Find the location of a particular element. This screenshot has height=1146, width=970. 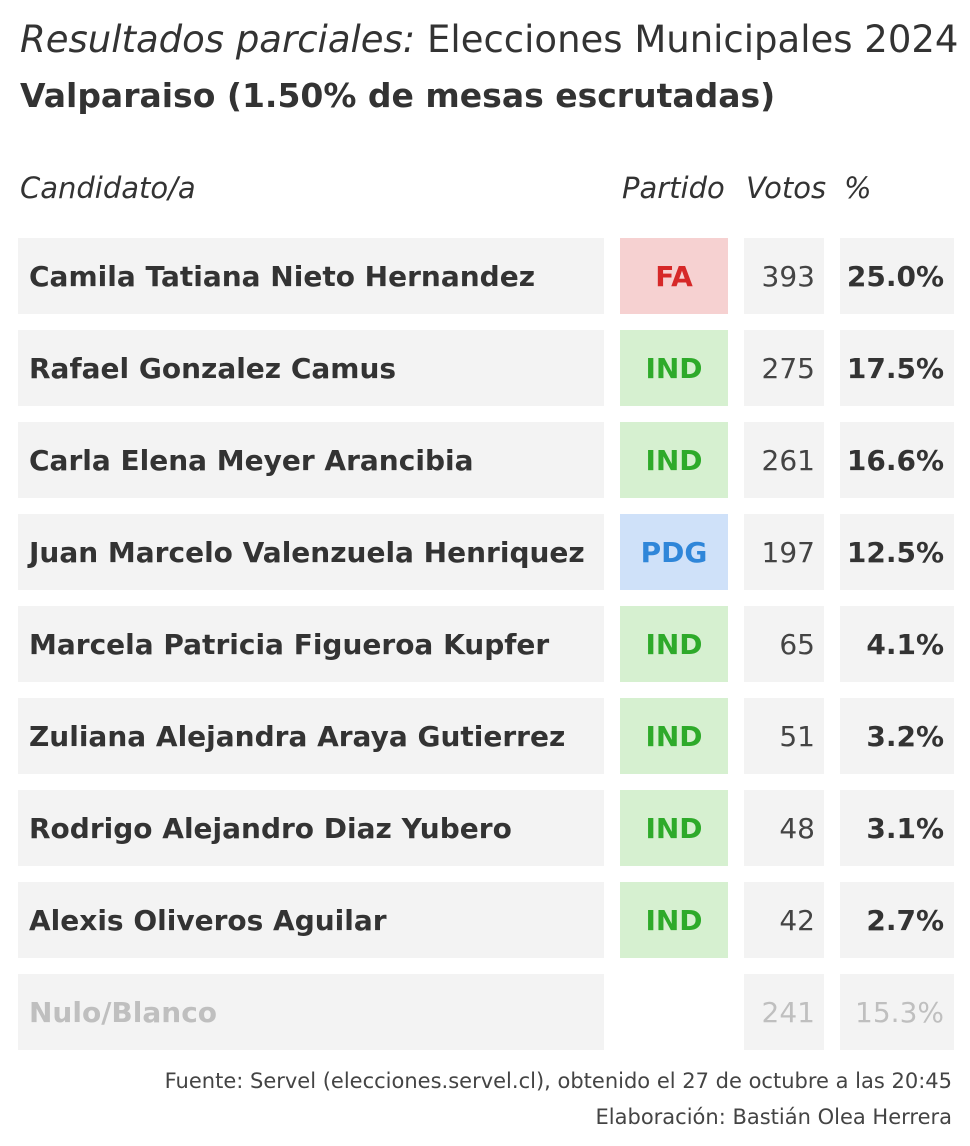

votes-value: 42 is located at coordinates (784, 920).